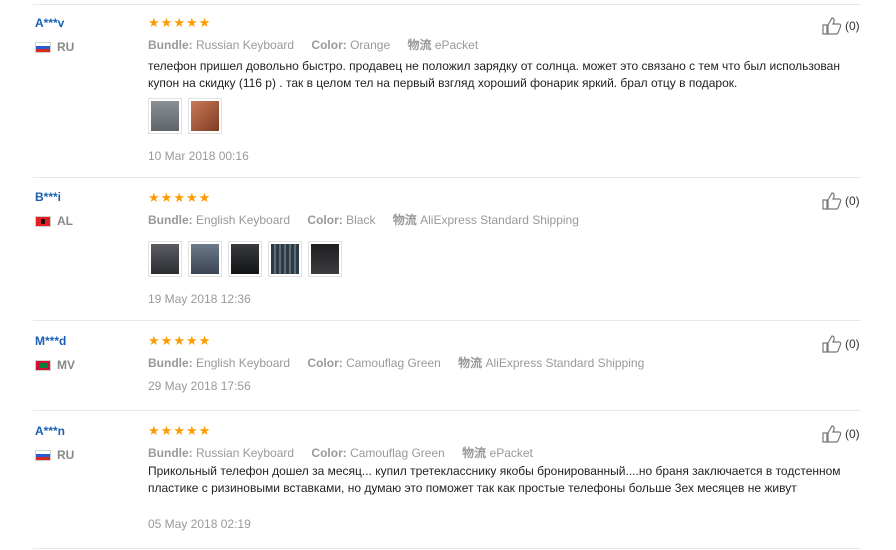 The width and height of the screenshot is (896, 550). What do you see at coordinates (199, 386) in the screenshot?
I see `review-date: 29 May 2018 17:56` at bounding box center [199, 386].